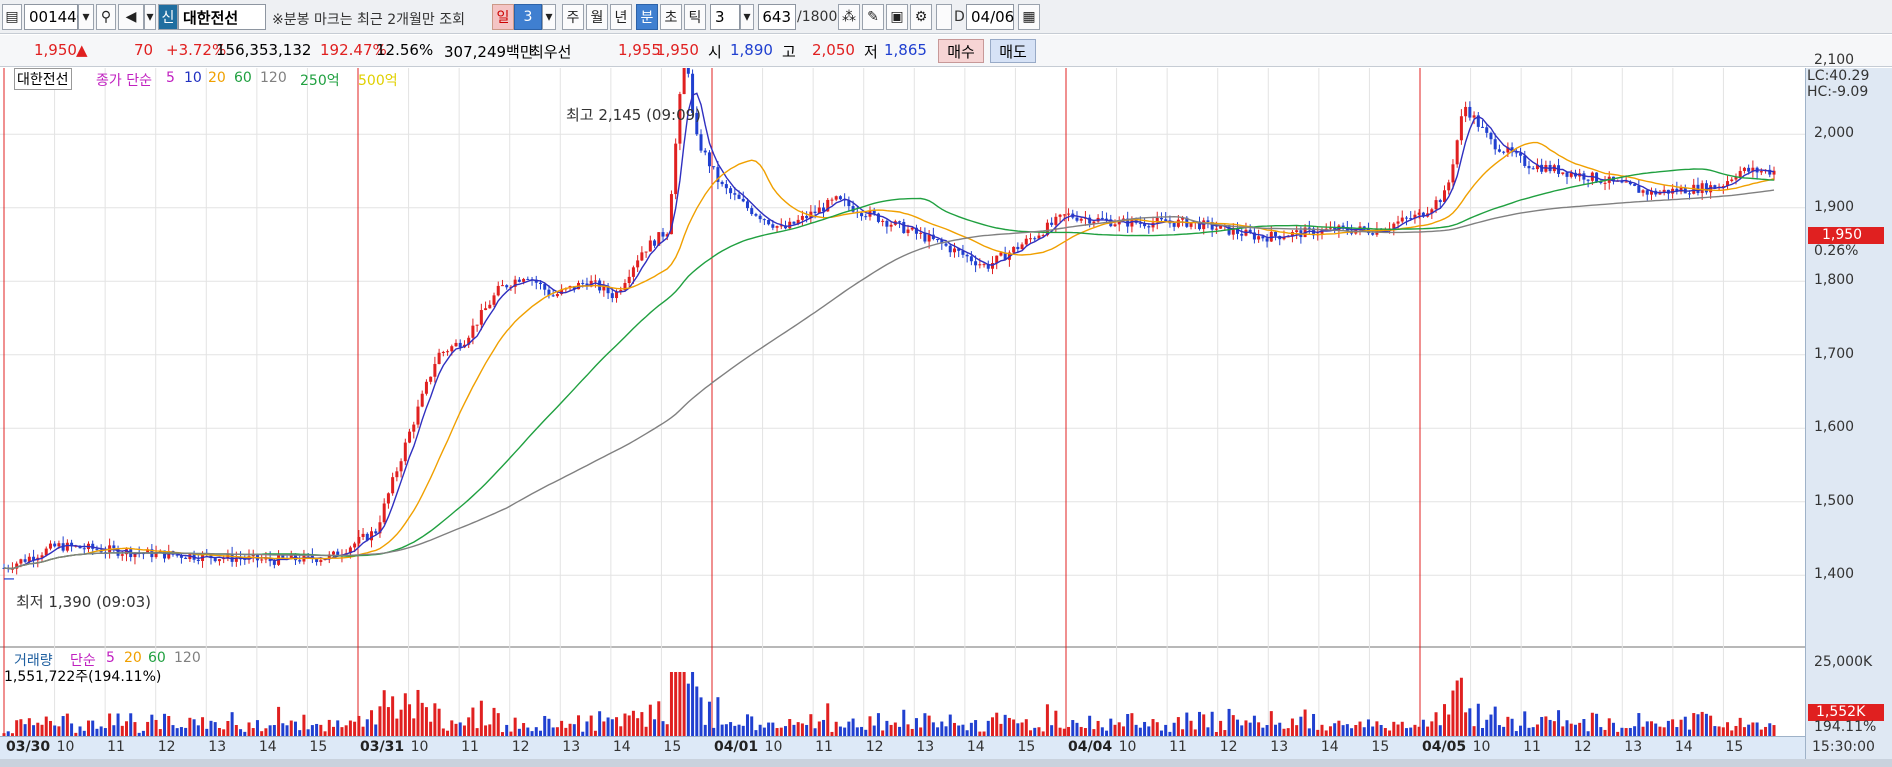  Describe the element at coordinates (621, 17) in the screenshot. I see `tab-year: 년` at that location.